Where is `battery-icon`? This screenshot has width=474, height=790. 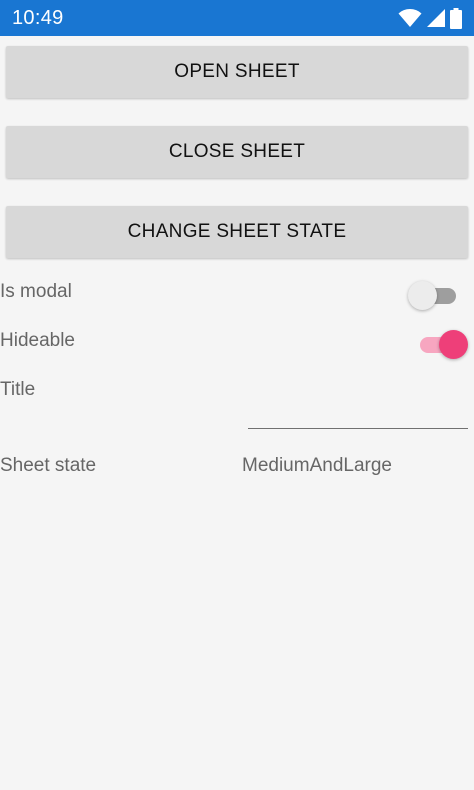 battery-icon is located at coordinates (456, 18).